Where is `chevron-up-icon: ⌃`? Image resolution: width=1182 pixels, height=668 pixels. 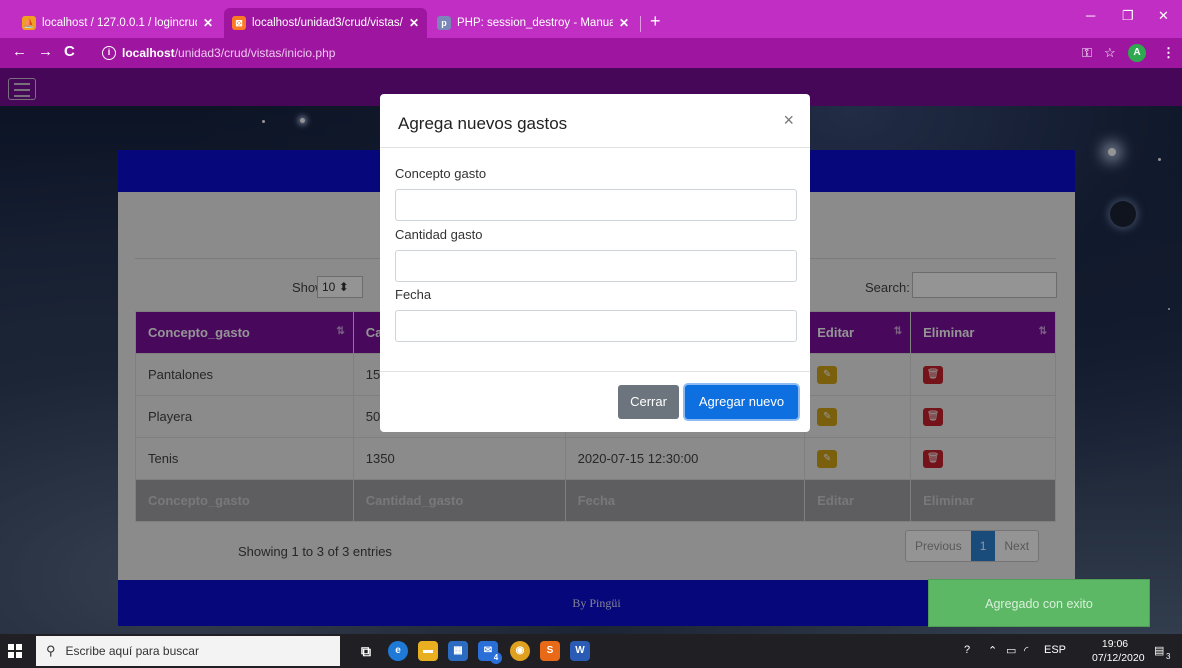
chevron-up-icon: ⌃ is located at coordinates (992, 650).